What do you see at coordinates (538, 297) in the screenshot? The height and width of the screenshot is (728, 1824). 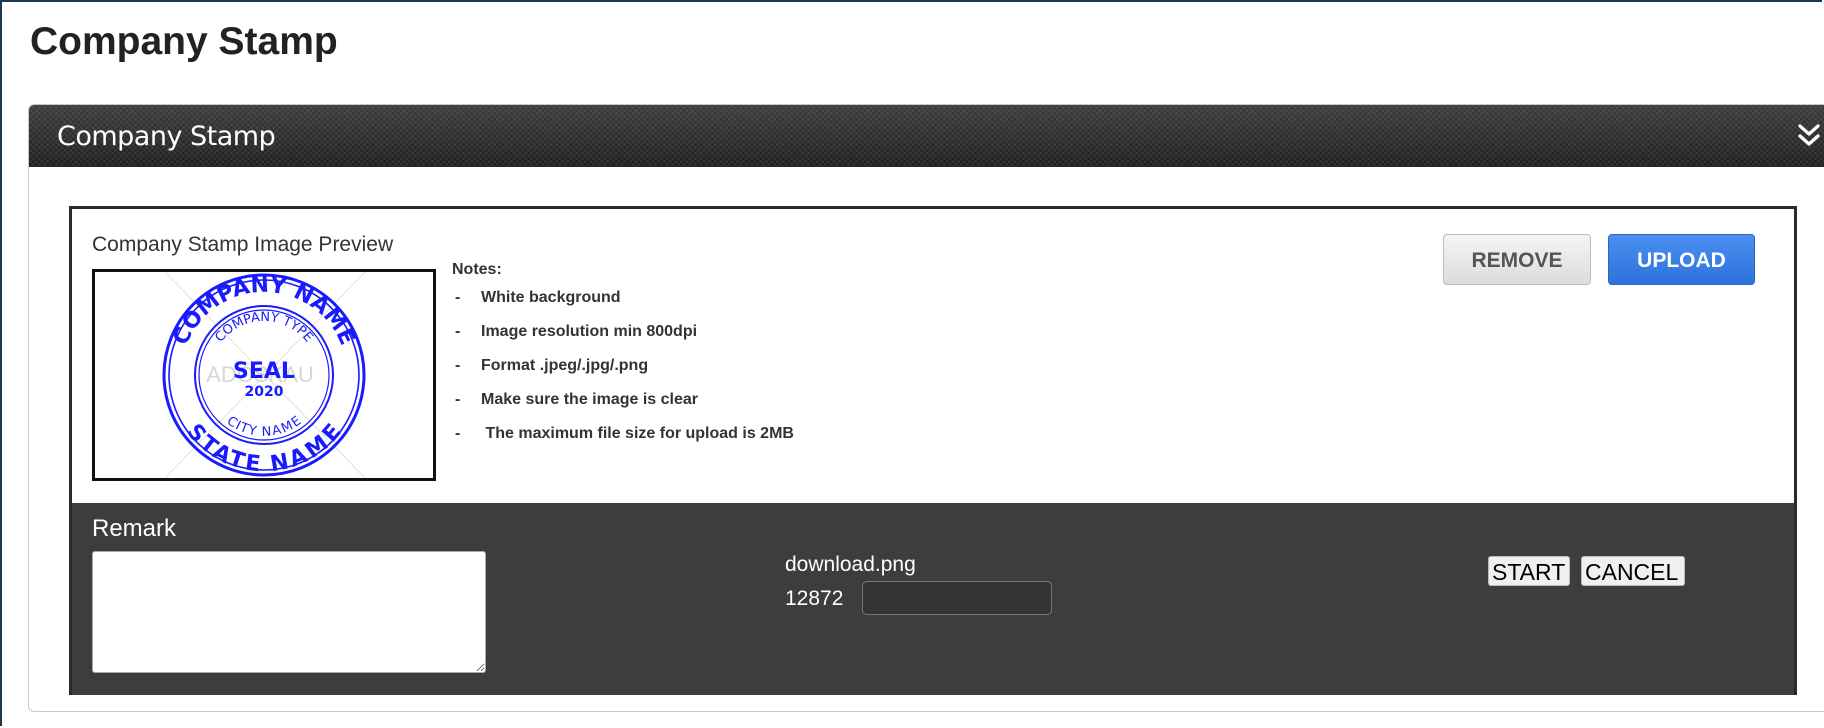 I see `note-item: - White background` at bounding box center [538, 297].